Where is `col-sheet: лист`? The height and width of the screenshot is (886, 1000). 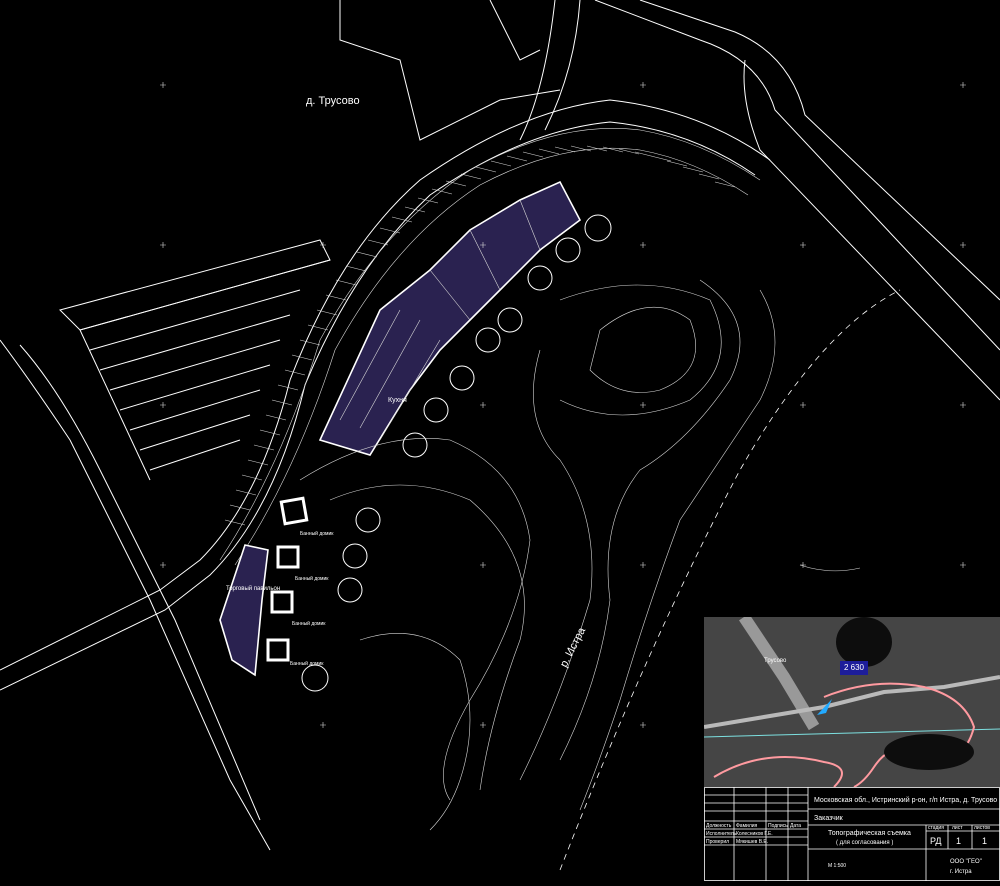
col-sheet: лист is located at coordinates (957, 828).